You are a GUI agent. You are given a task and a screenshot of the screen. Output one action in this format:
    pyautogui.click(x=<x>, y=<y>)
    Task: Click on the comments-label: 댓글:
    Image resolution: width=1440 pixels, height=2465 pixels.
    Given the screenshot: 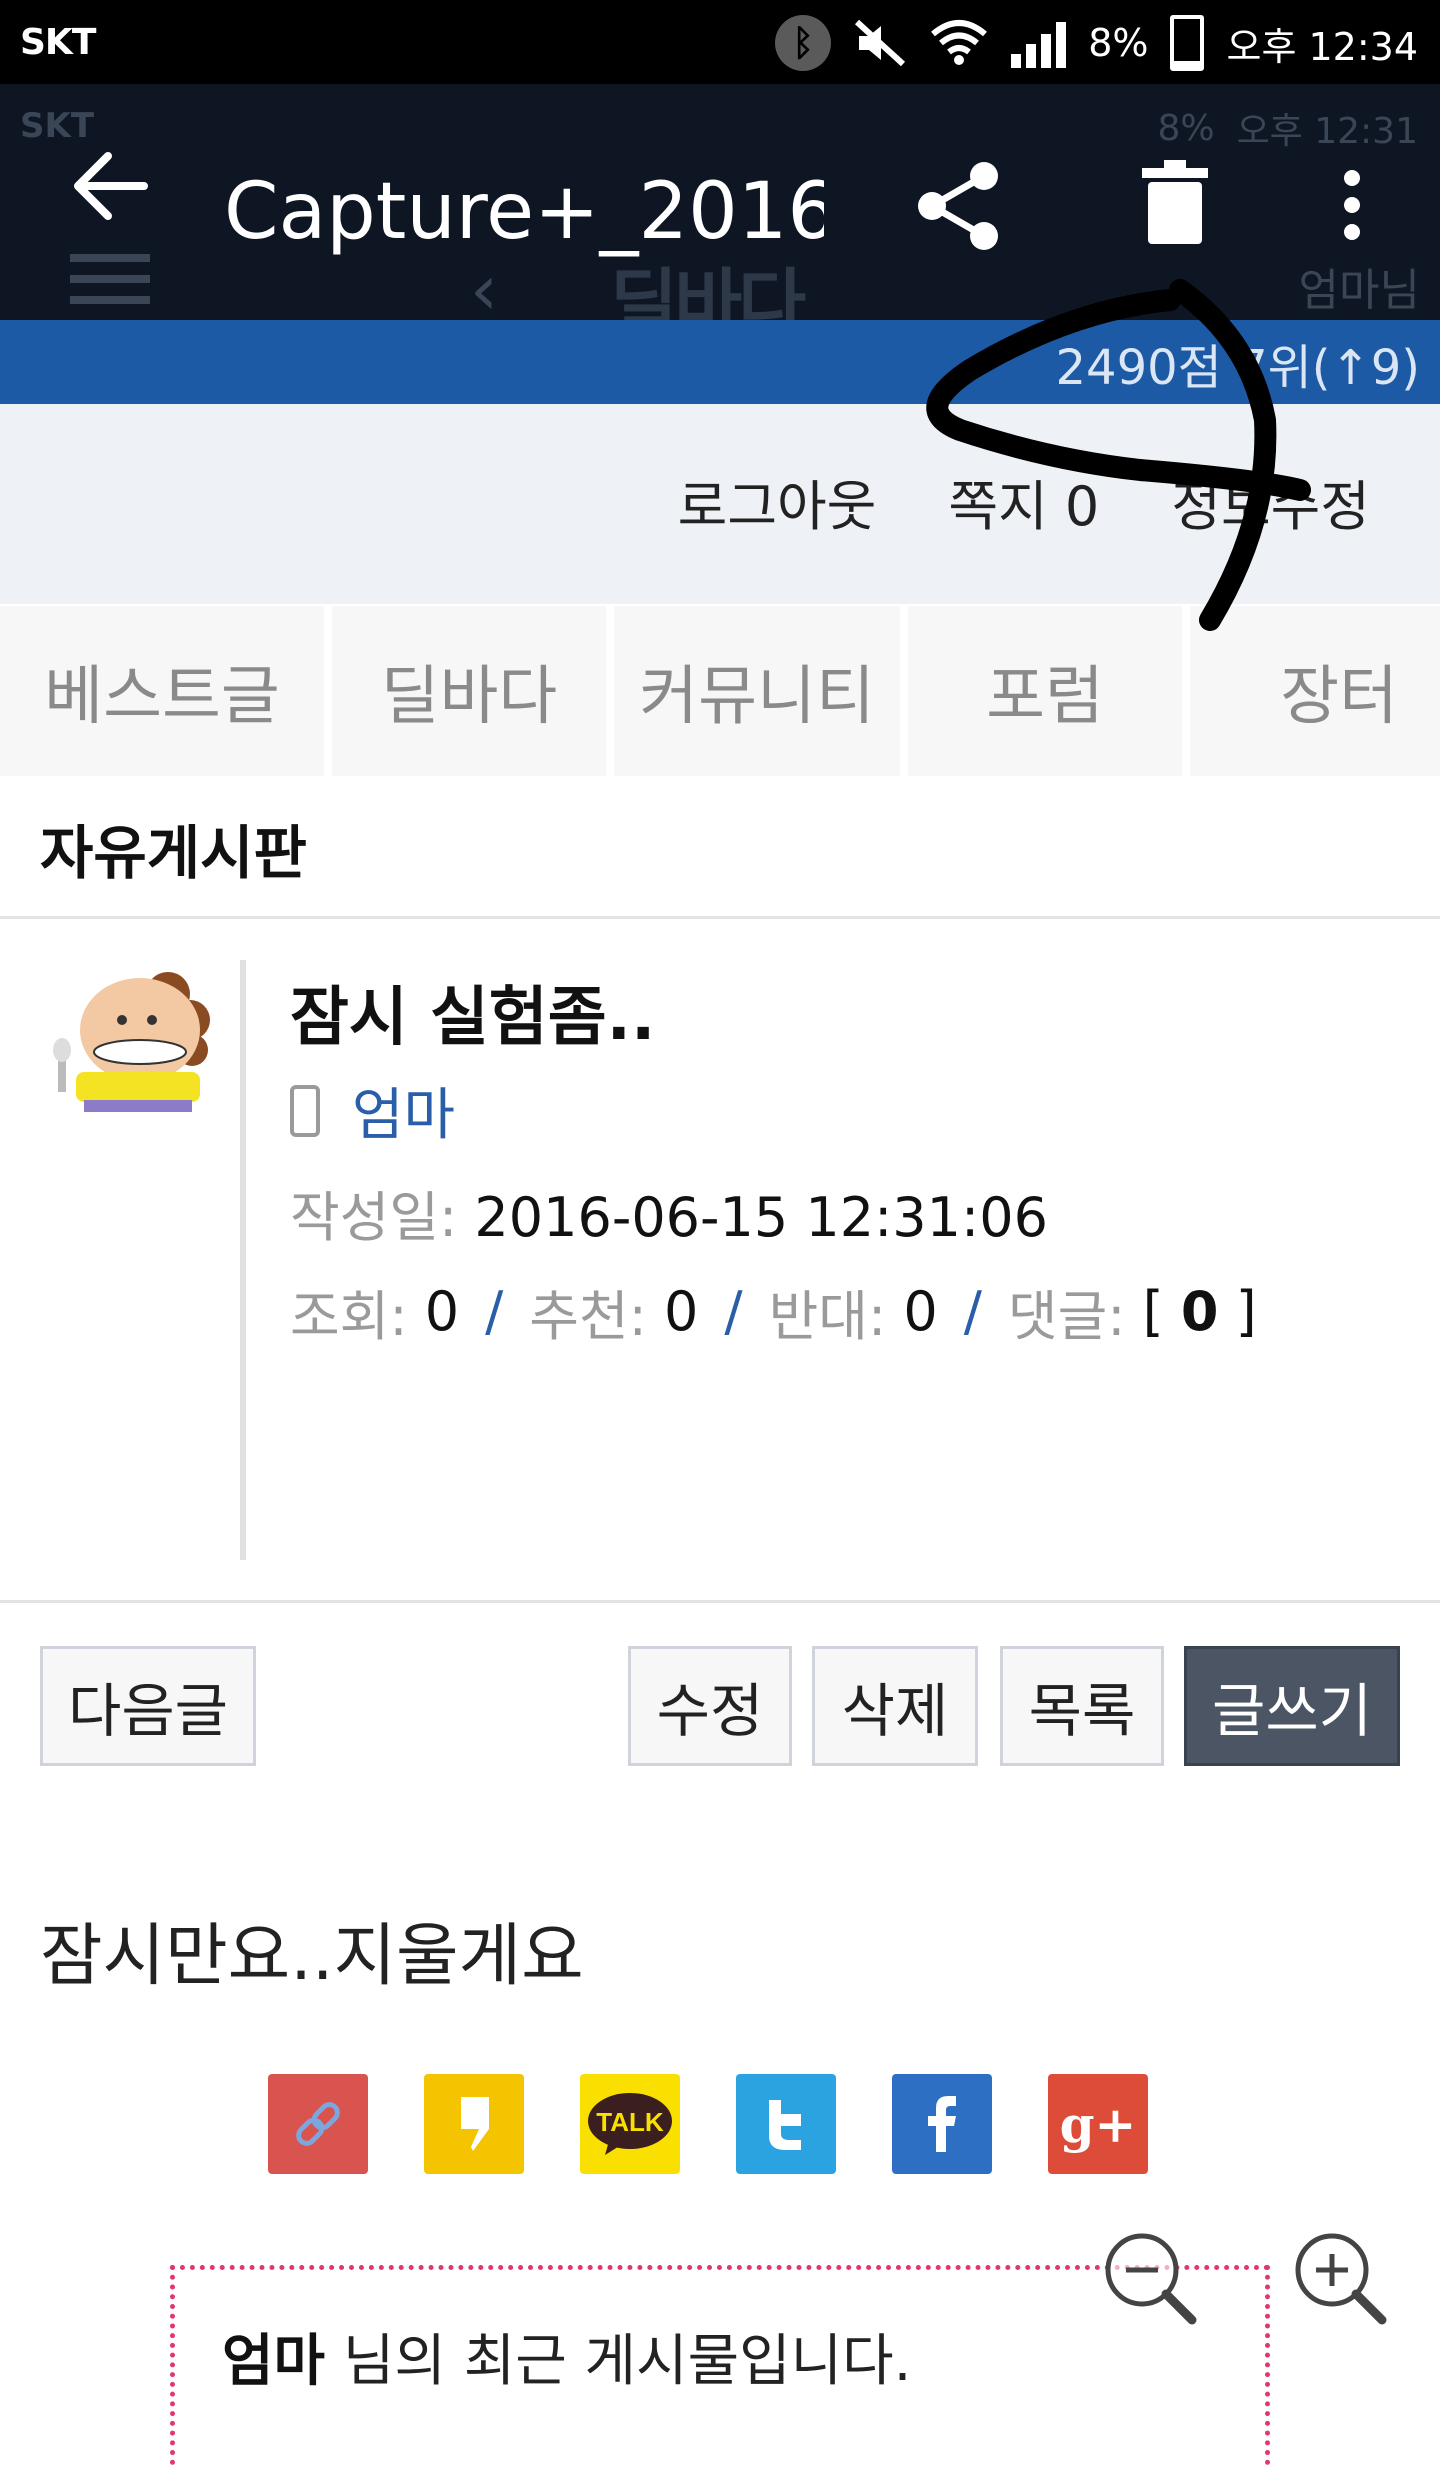 What is the action you would take?
    pyautogui.click(x=1066, y=1316)
    